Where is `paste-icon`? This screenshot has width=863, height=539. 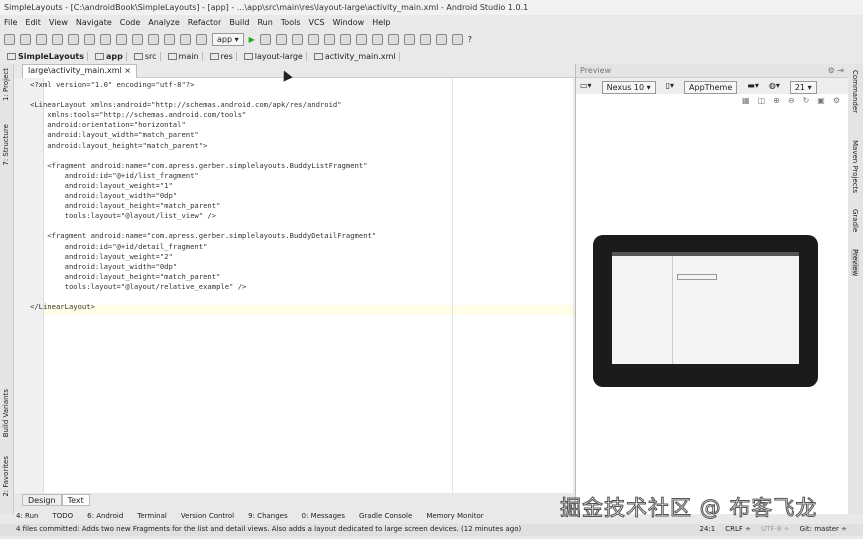 paste-icon is located at coordinates (121, 39).